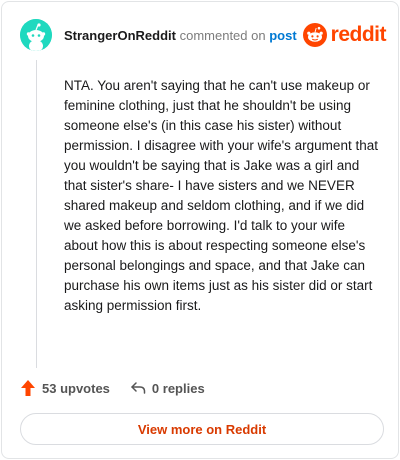 The image size is (400, 460). I want to click on view-more-button: View more on Reddit, so click(202, 429).